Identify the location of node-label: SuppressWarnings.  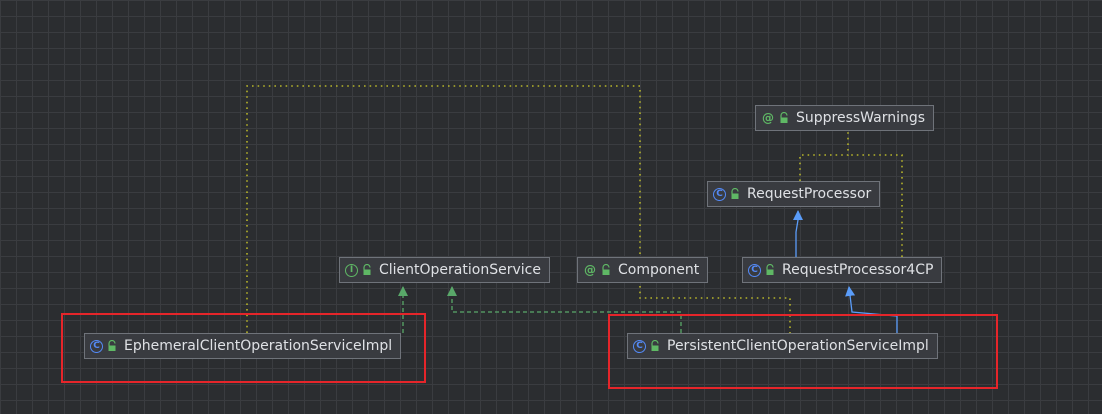
(861, 118).